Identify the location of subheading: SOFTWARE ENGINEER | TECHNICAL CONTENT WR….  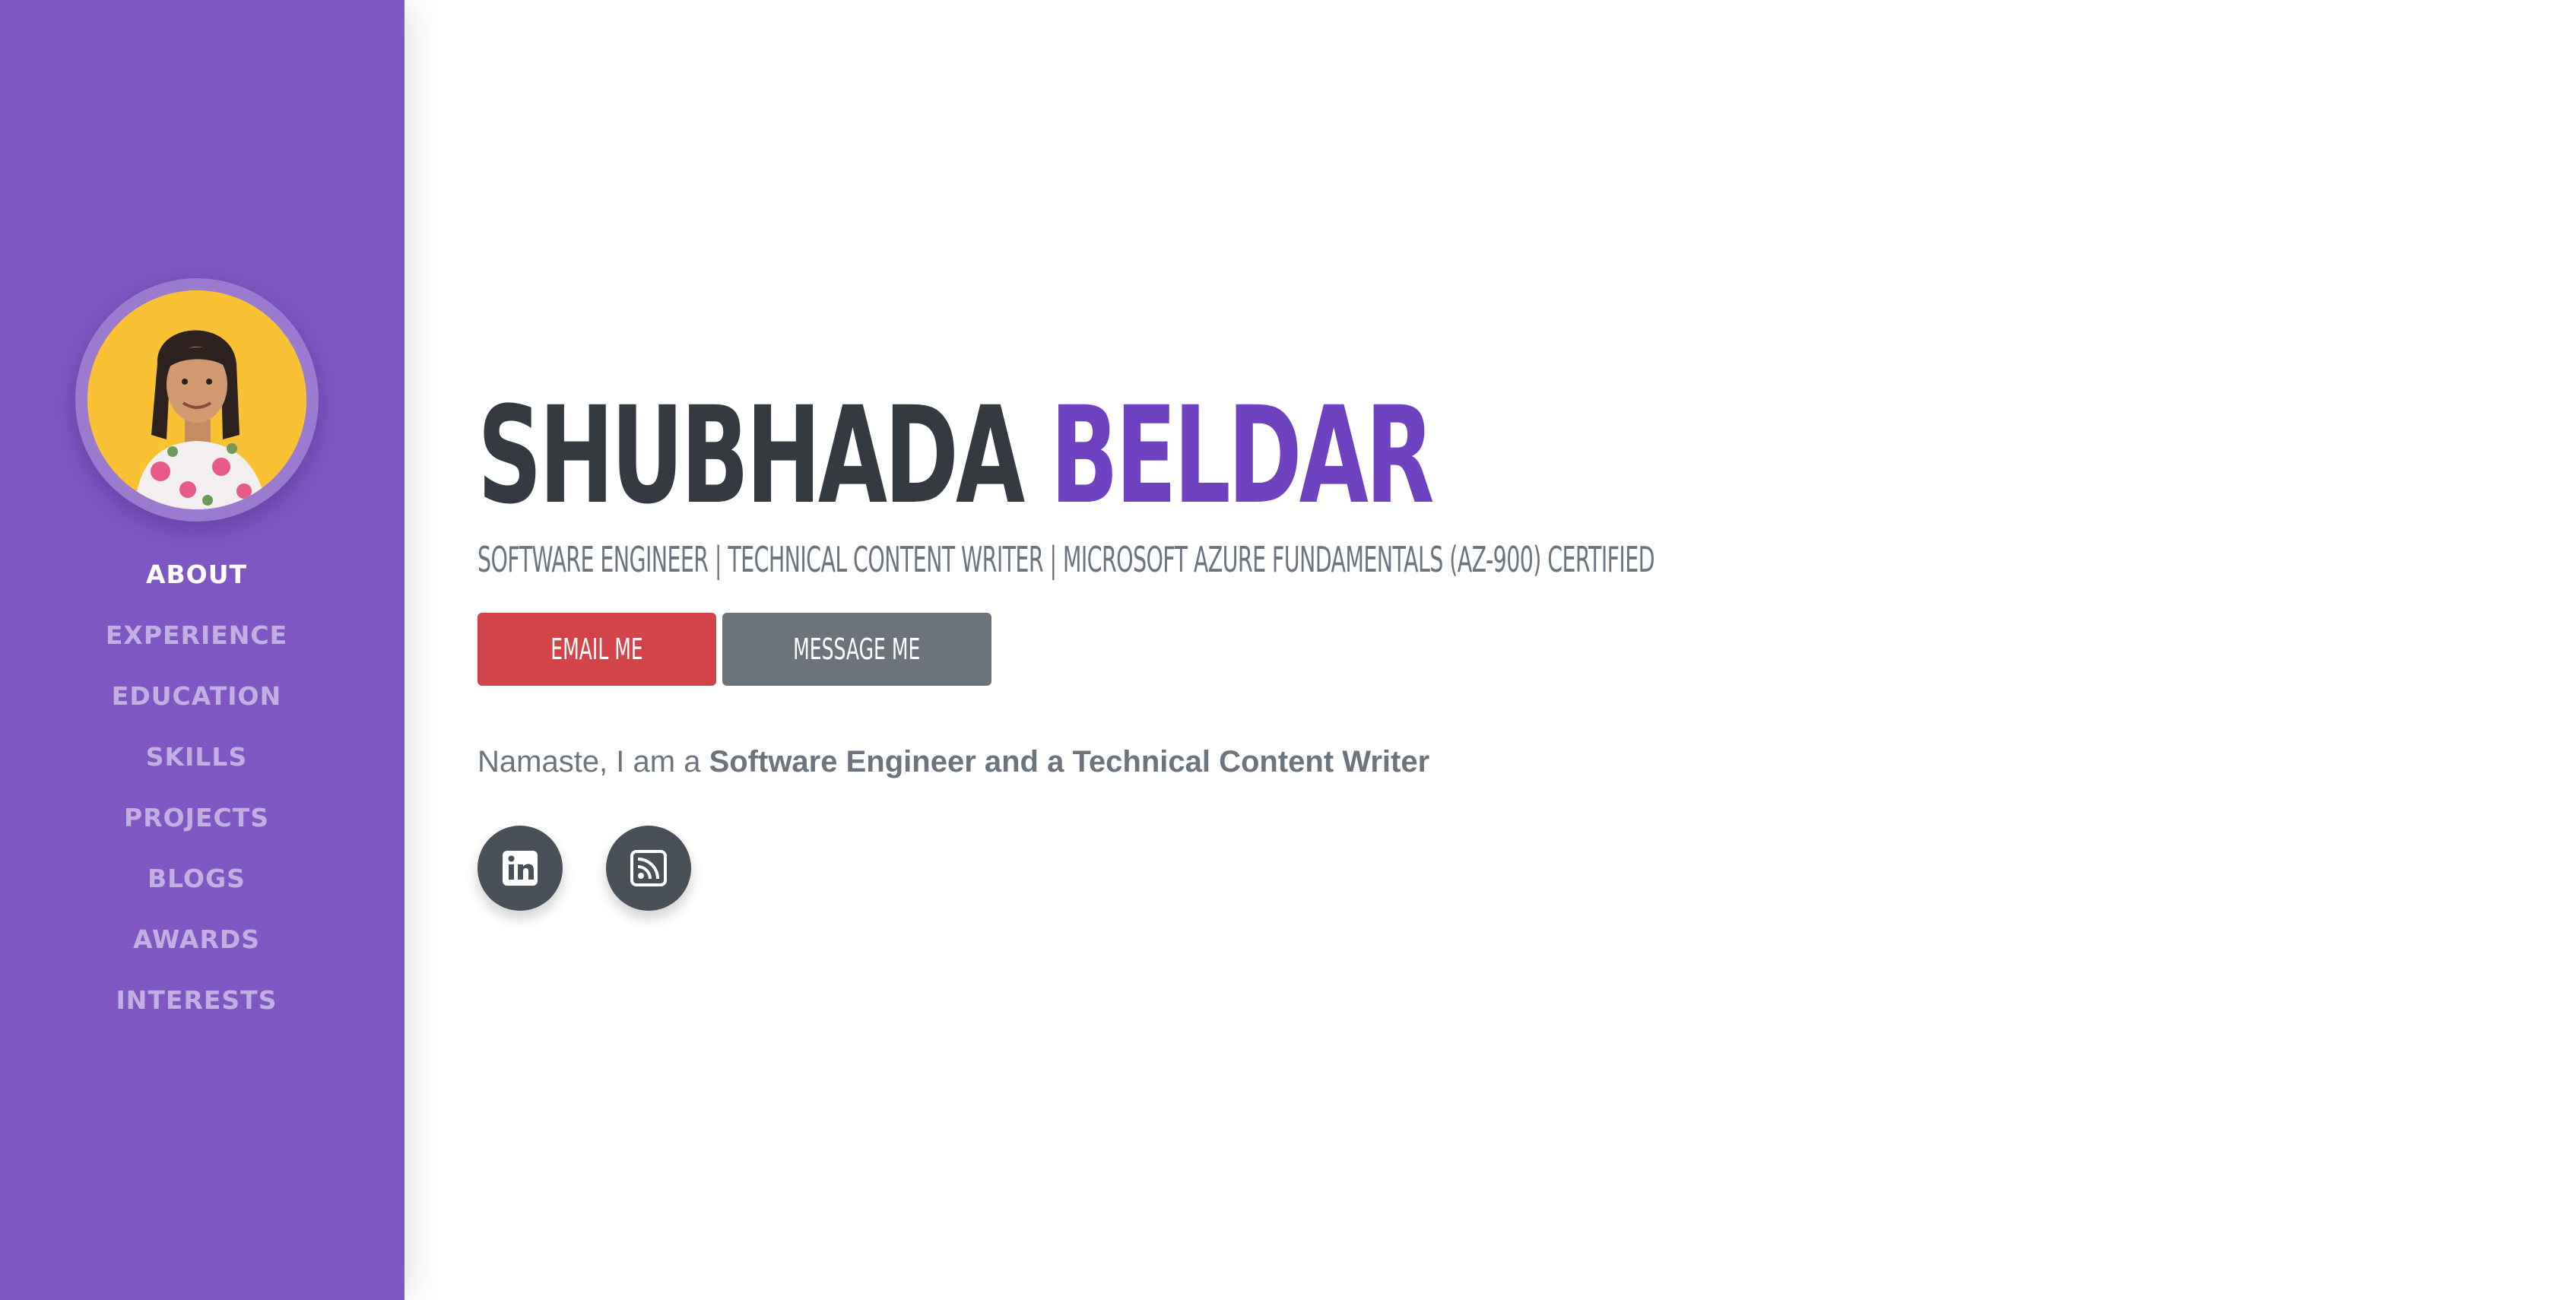
(1066, 559).